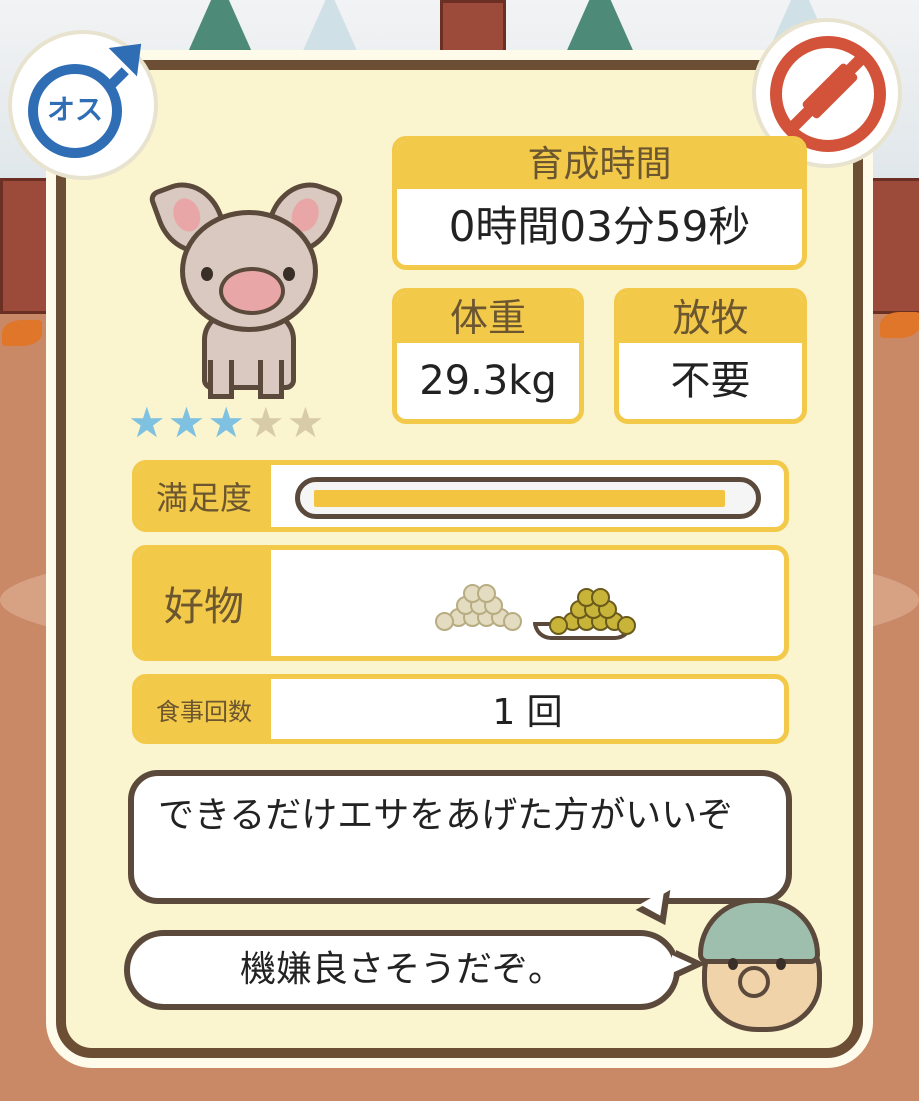 The width and height of the screenshot is (919, 1101). I want to click on farmer-cap, so click(759, 931).